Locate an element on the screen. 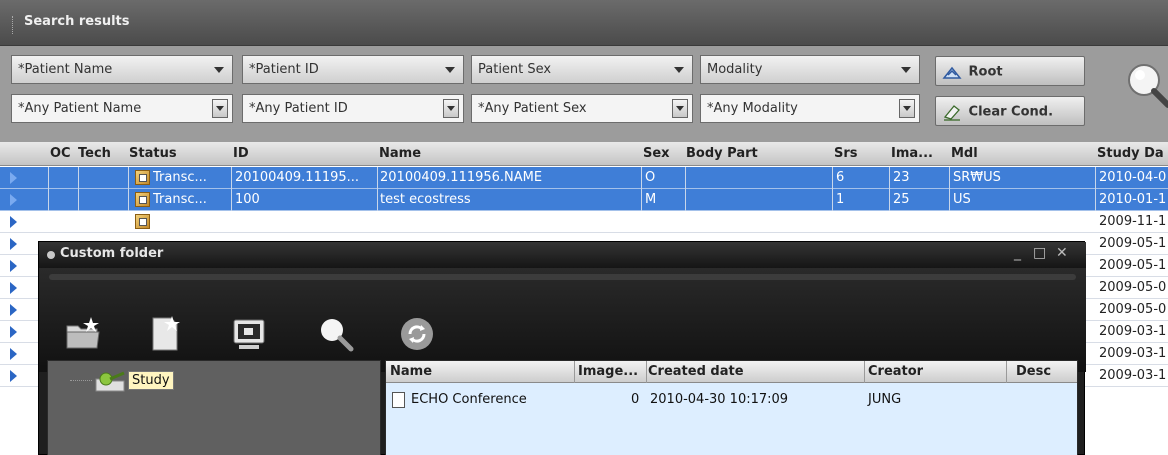 Image resolution: width=1168 pixels, height=455 pixels. patient-name-filter-combo: *Any Patient Name is located at coordinates (122, 108).